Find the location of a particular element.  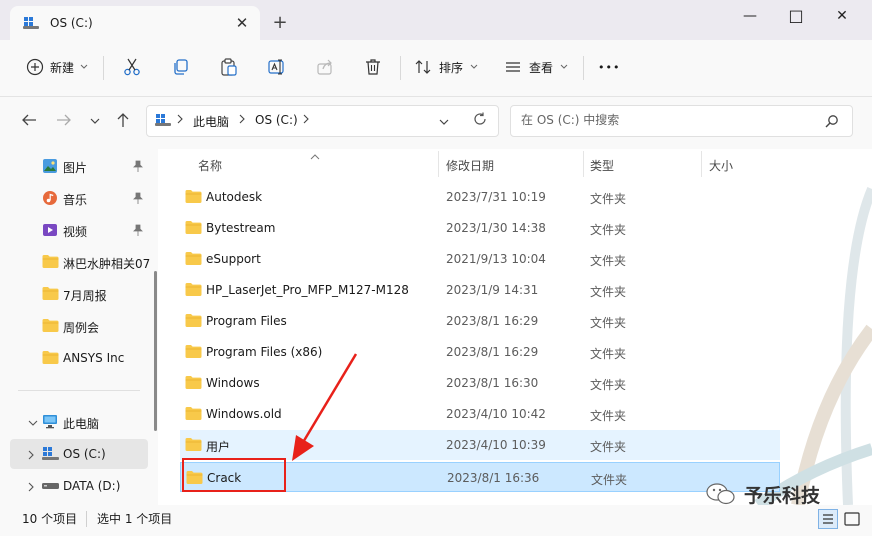

file-row-hover: 用户 2023/4/10 10:39 文件夹 is located at coordinates (480, 445).